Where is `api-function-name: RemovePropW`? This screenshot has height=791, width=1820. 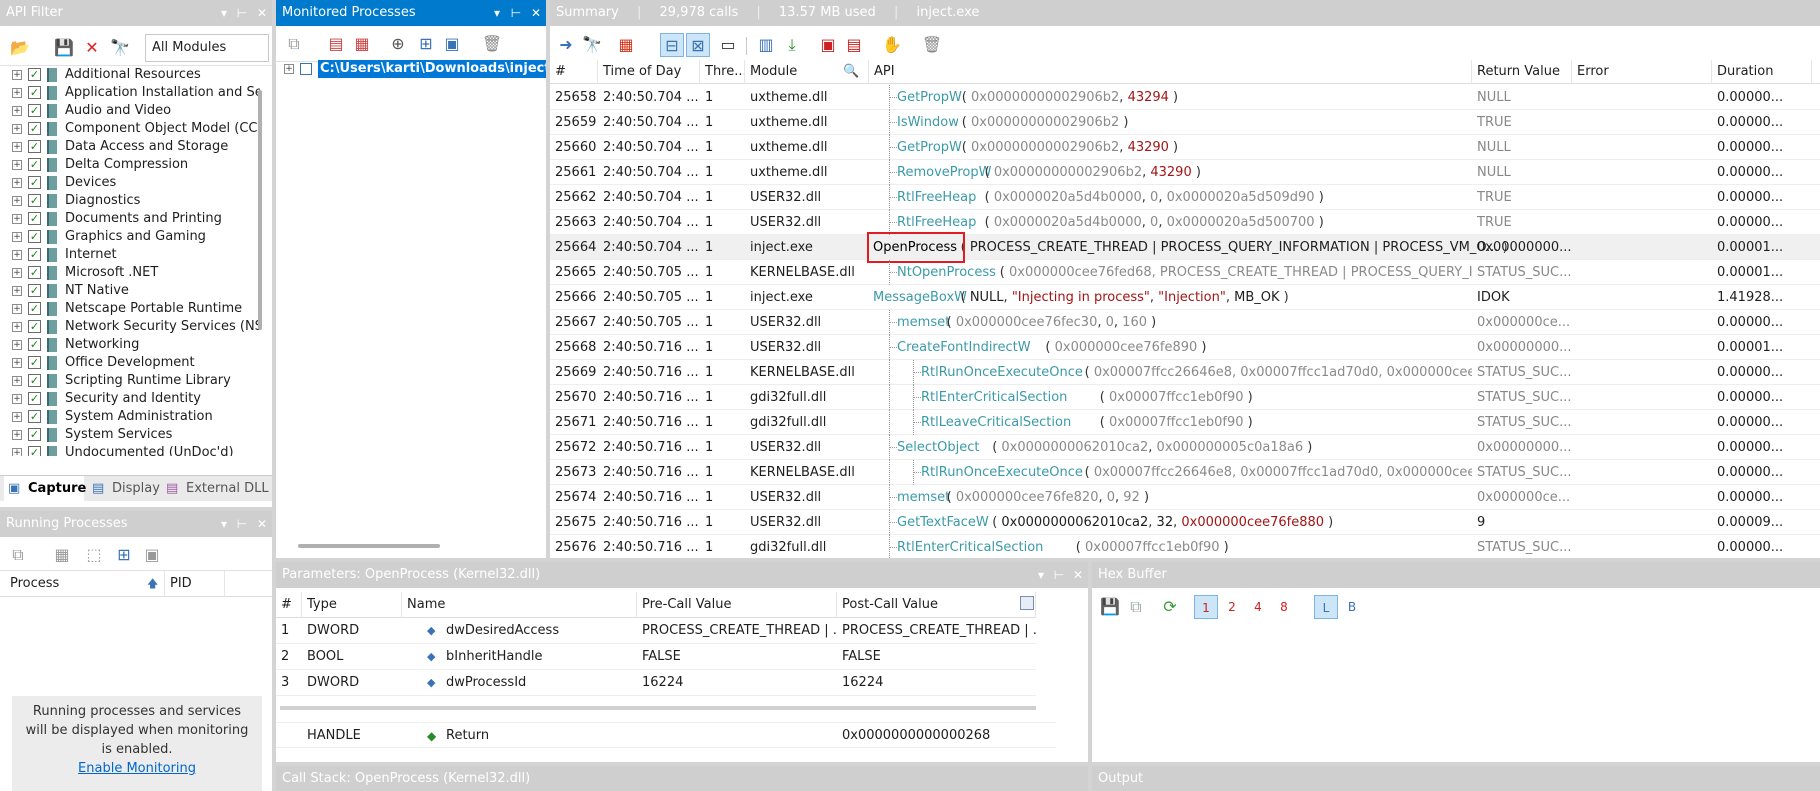 api-function-name: RemovePropW is located at coordinates (944, 172).